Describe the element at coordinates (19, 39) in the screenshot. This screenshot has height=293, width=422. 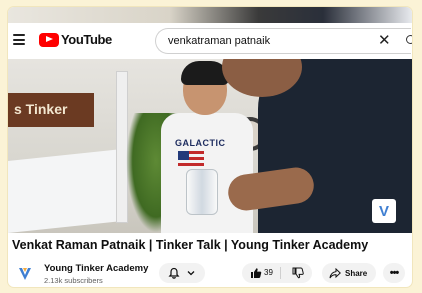
I see `hamburger-menu-icon` at that location.